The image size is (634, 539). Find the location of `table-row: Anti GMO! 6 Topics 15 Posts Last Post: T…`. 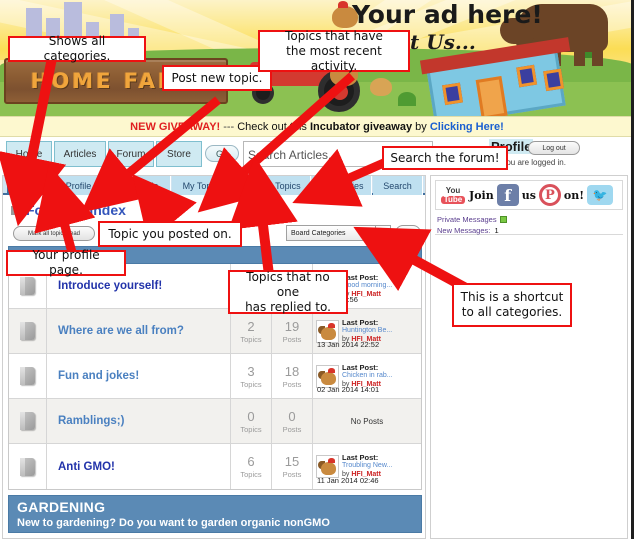

table-row: Anti GMO! 6 Topics 15 Posts Last Post: T… is located at coordinates (215, 466).